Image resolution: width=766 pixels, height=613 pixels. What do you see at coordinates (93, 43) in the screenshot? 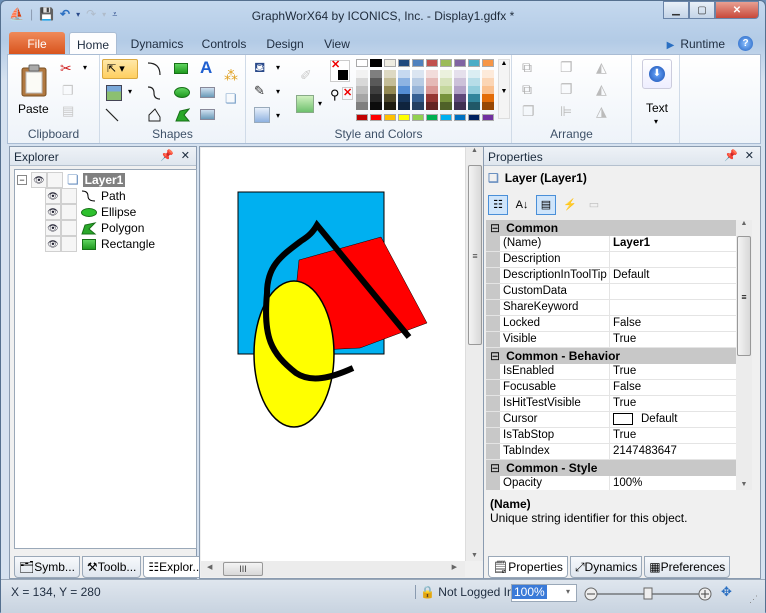
I see `tab-home: Home` at bounding box center [93, 43].